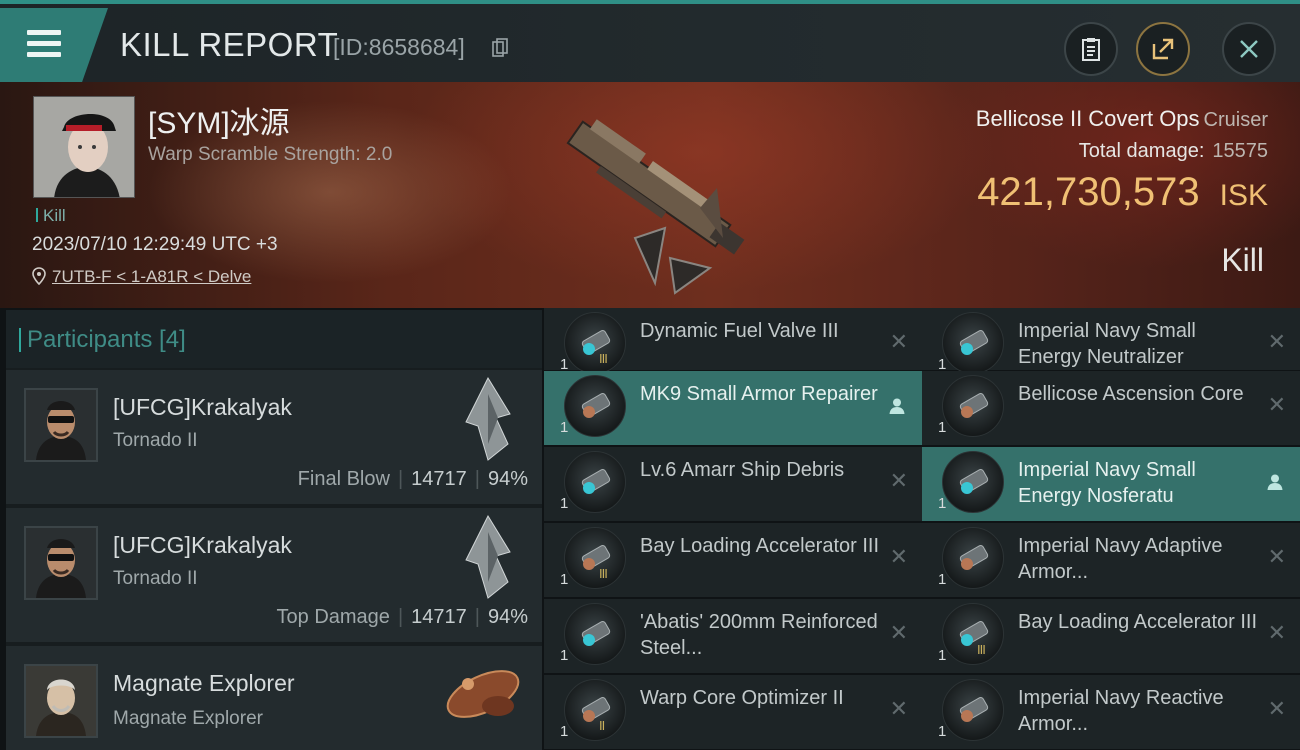 The image size is (1300, 750). What do you see at coordinates (1111, 560) in the screenshot?
I see `module-row: 1 Imperial Navy Adaptive Armor... ✕` at bounding box center [1111, 560].